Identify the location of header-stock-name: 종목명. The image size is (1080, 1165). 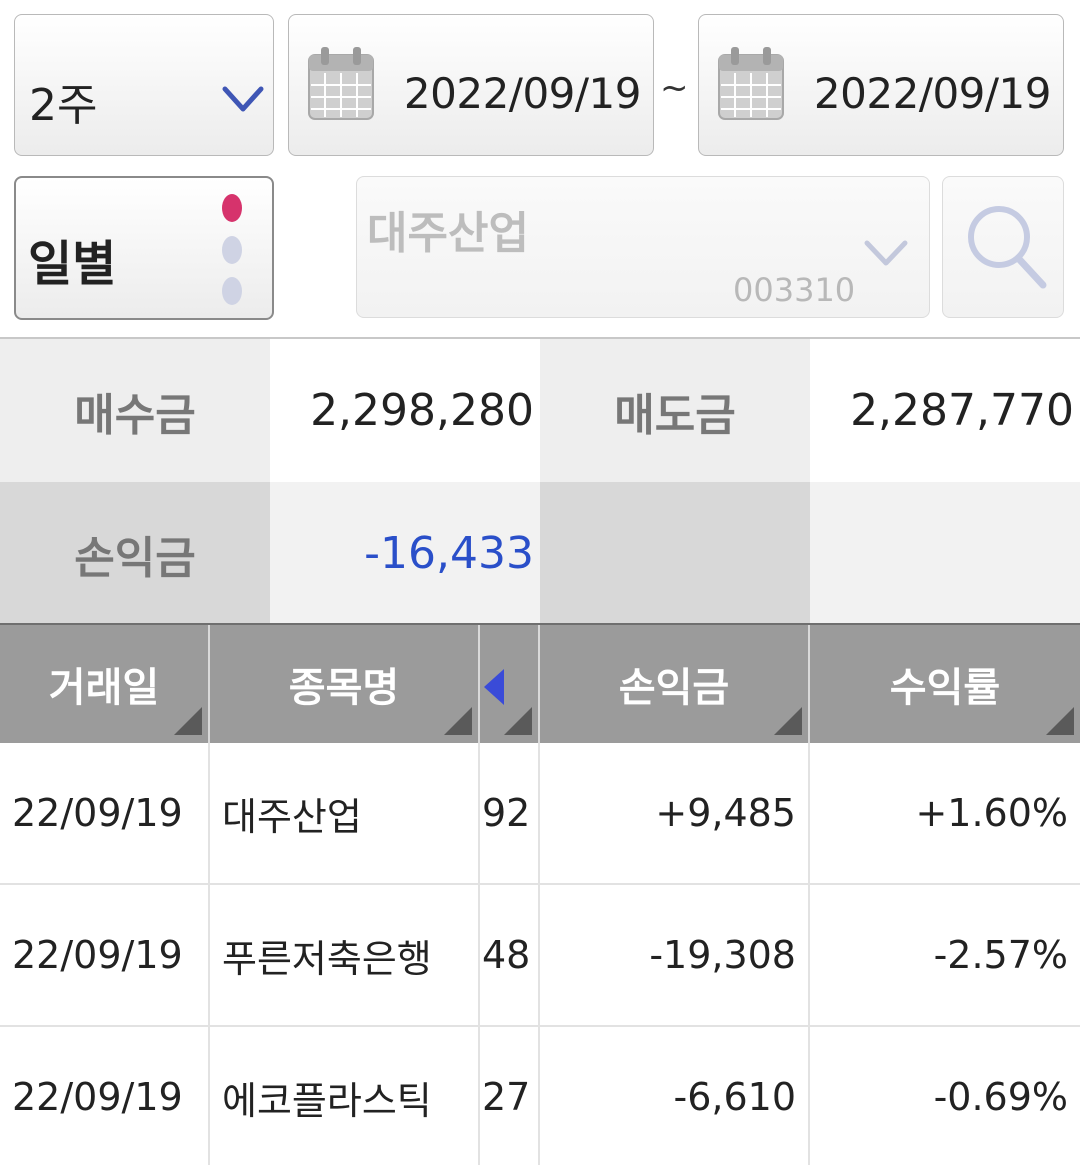
(345, 684).